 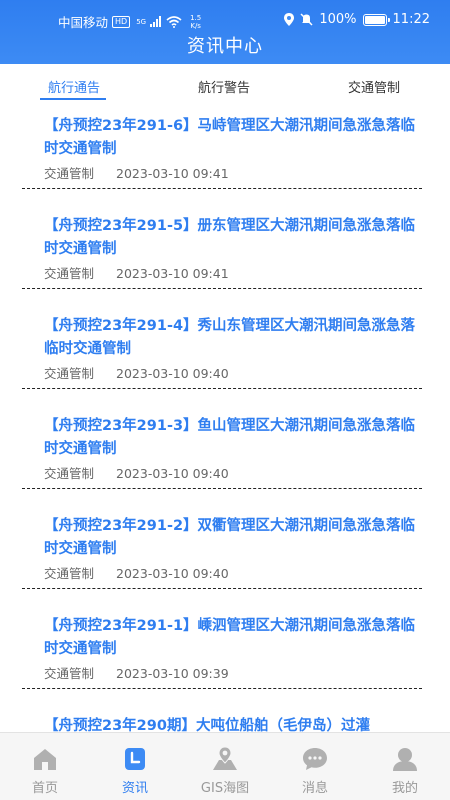 What do you see at coordinates (225, 18) in the screenshot?
I see `status-bar: 中国移动 HD 5G 1.5 K/s 100% 11:22` at bounding box center [225, 18].